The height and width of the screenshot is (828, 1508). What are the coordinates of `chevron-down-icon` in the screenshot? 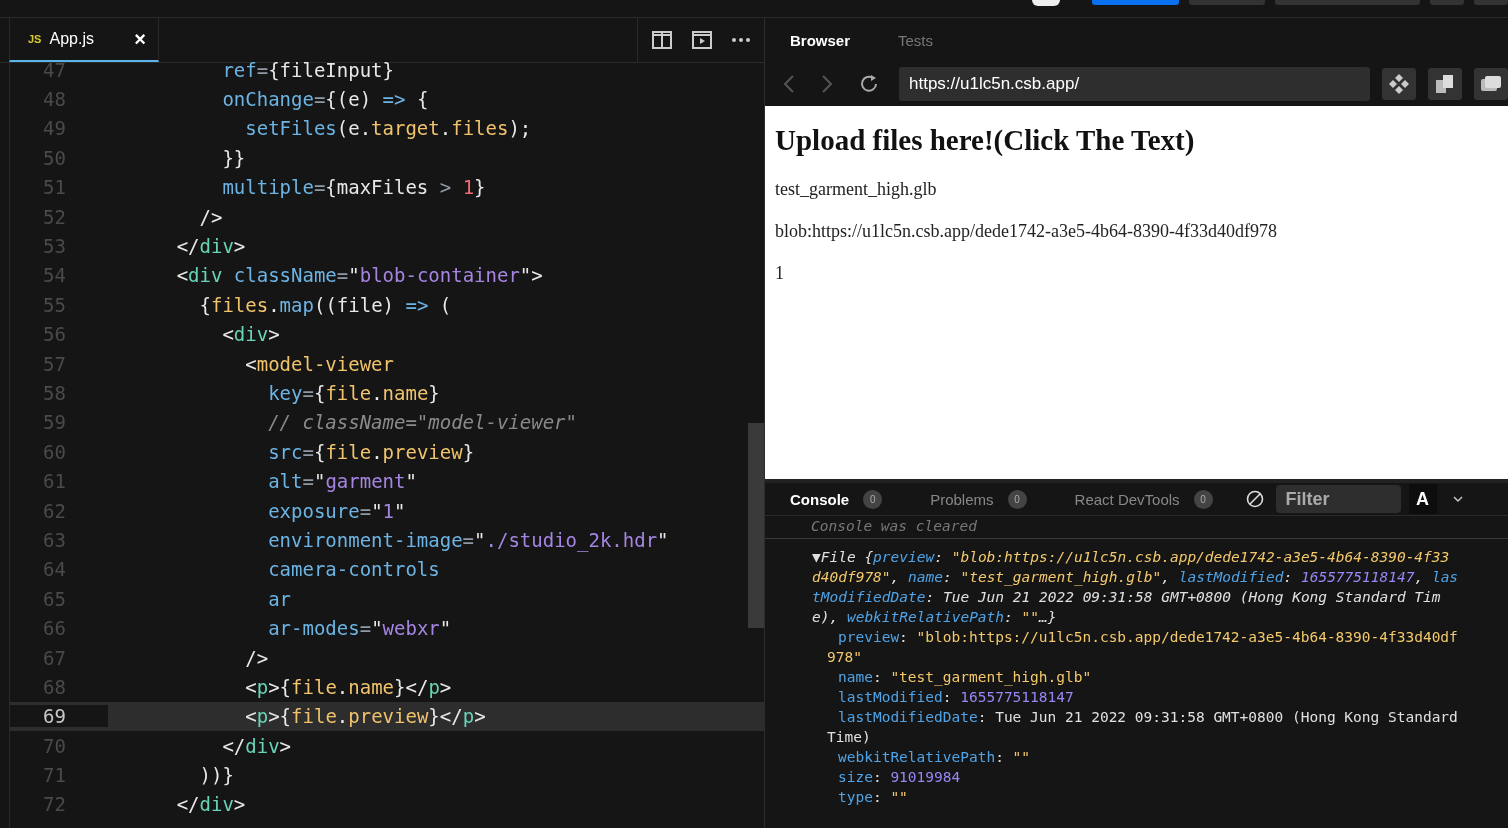 It's located at (1457, 499).